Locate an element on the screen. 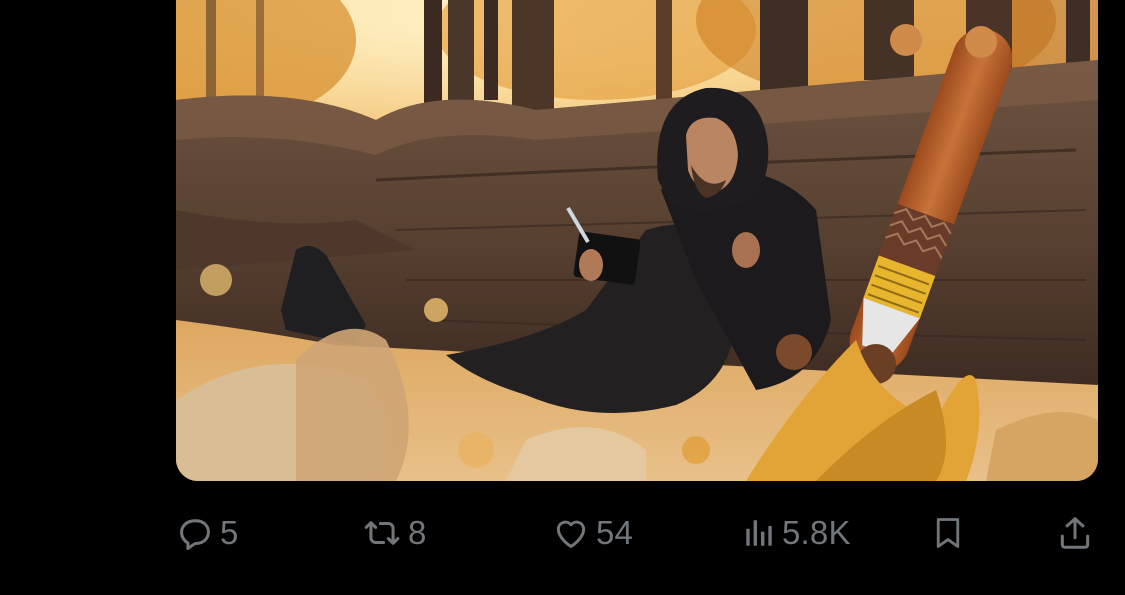 The height and width of the screenshot is (595, 1125). bookmark-button is located at coordinates (948, 533).